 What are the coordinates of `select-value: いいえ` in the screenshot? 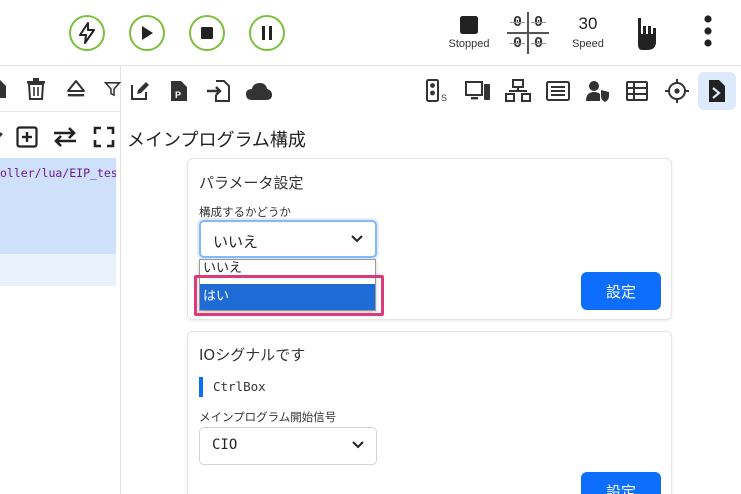 It's located at (236, 242).